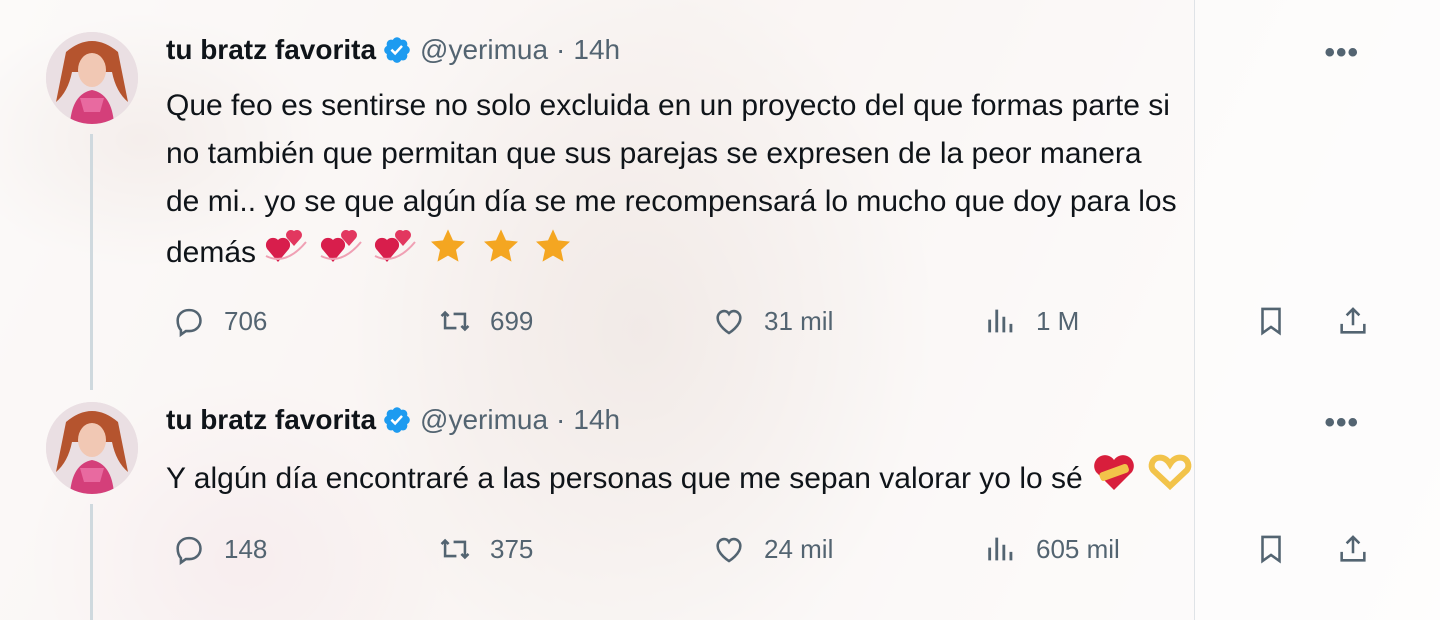 Image resolution: width=1440 pixels, height=620 pixels. I want to click on like-count: 31 mil, so click(799, 320).